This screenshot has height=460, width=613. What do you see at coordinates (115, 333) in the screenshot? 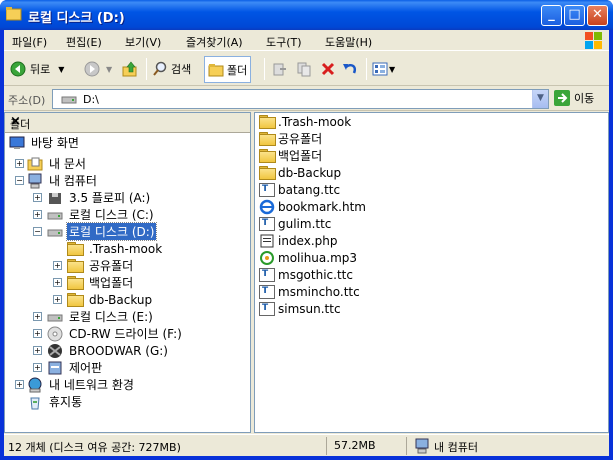
I see `tree-item-cdrw-f: CD-RW 드라이브 (F:)` at bounding box center [115, 333].